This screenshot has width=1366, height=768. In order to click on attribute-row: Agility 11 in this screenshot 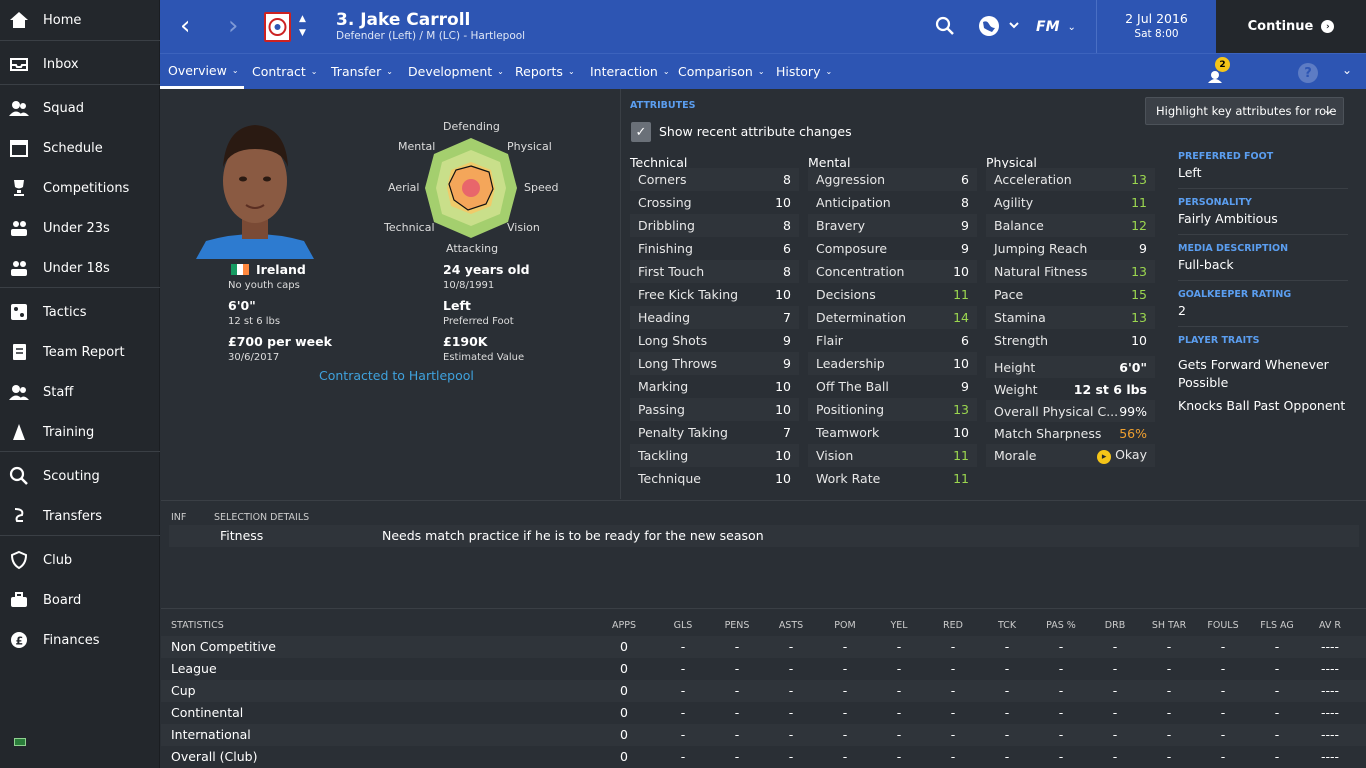, I will do `click(1070, 202)`.